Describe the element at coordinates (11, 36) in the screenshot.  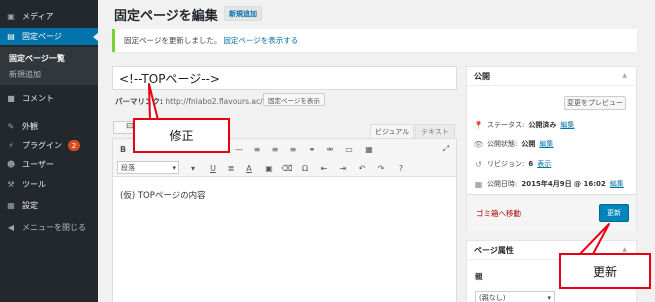
I see `pages-icon: ▤` at that location.